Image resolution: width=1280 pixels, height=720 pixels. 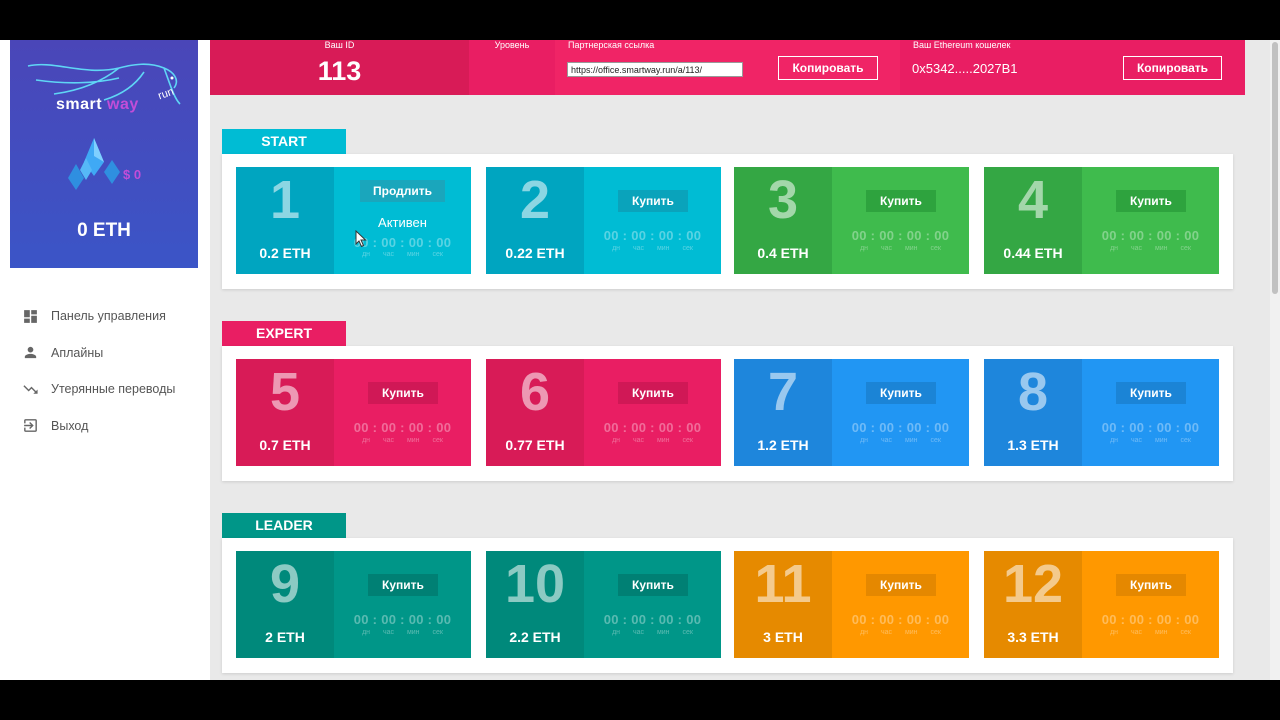 I want to click on level-price: 0.44 ETH, so click(x=1033, y=253).